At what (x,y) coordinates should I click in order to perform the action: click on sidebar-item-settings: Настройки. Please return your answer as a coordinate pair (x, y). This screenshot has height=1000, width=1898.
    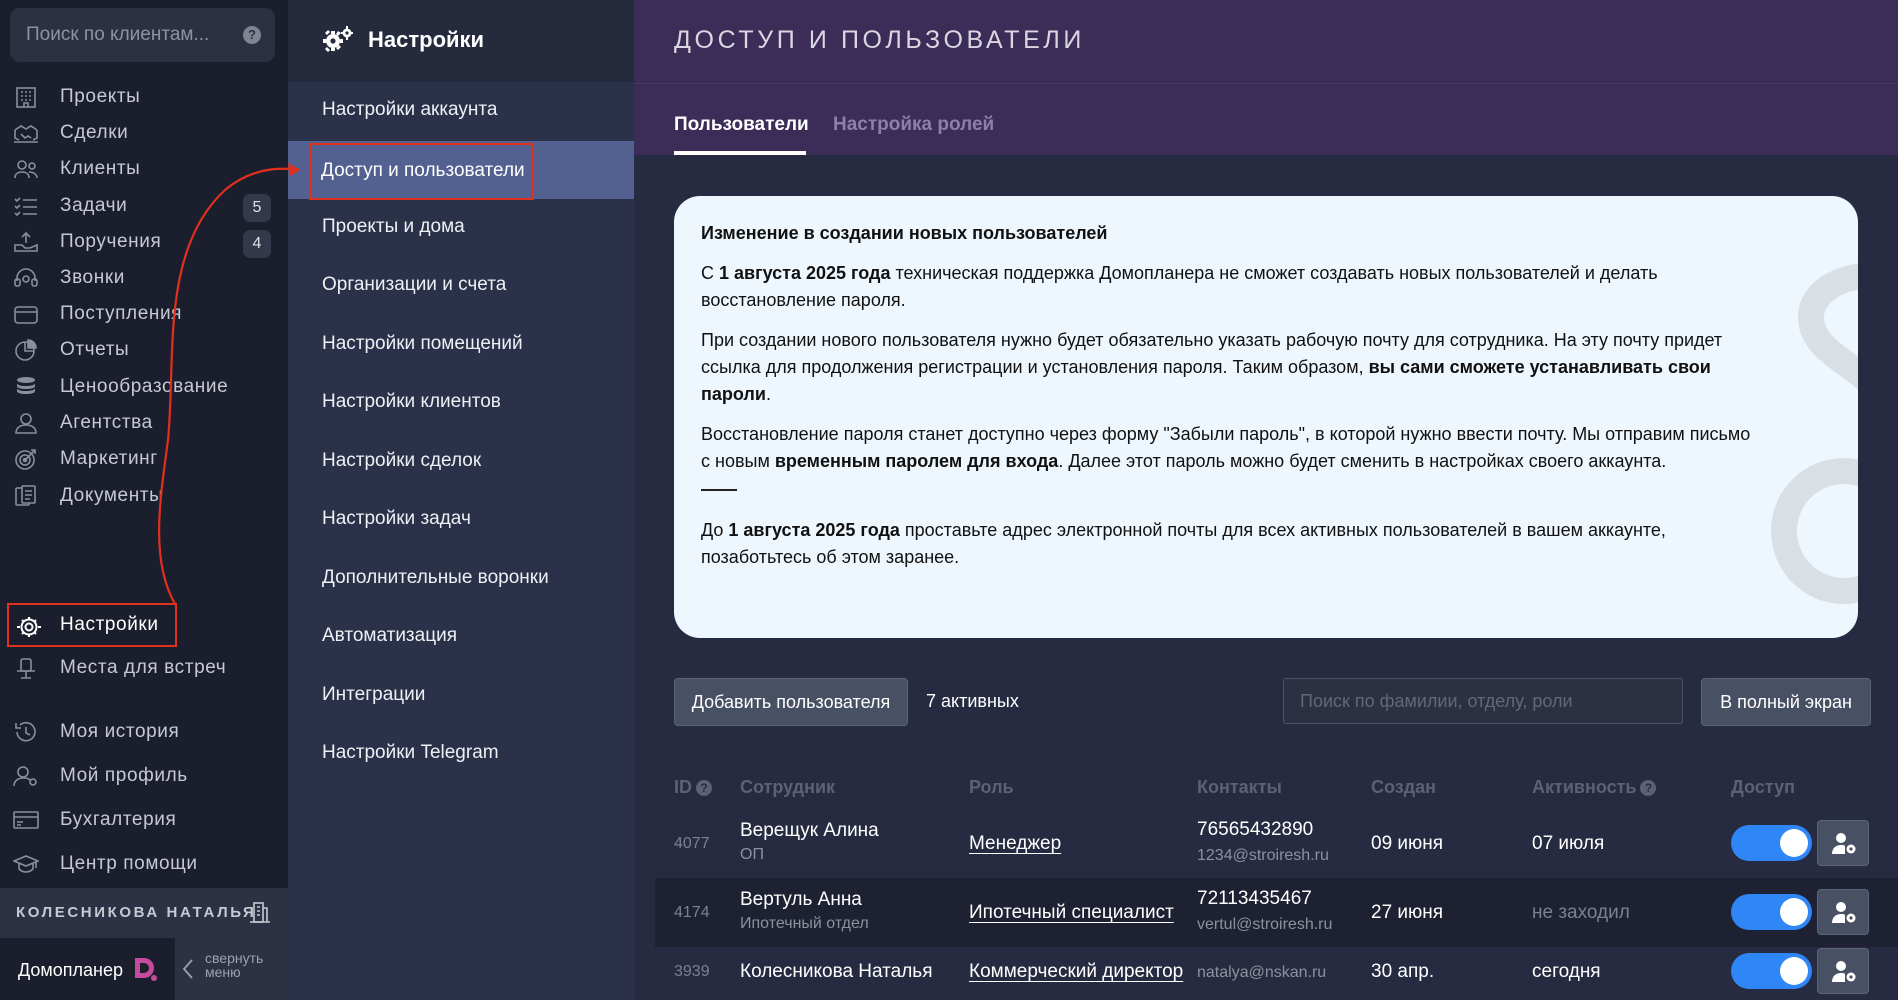
    Looking at the image, I should click on (92, 625).